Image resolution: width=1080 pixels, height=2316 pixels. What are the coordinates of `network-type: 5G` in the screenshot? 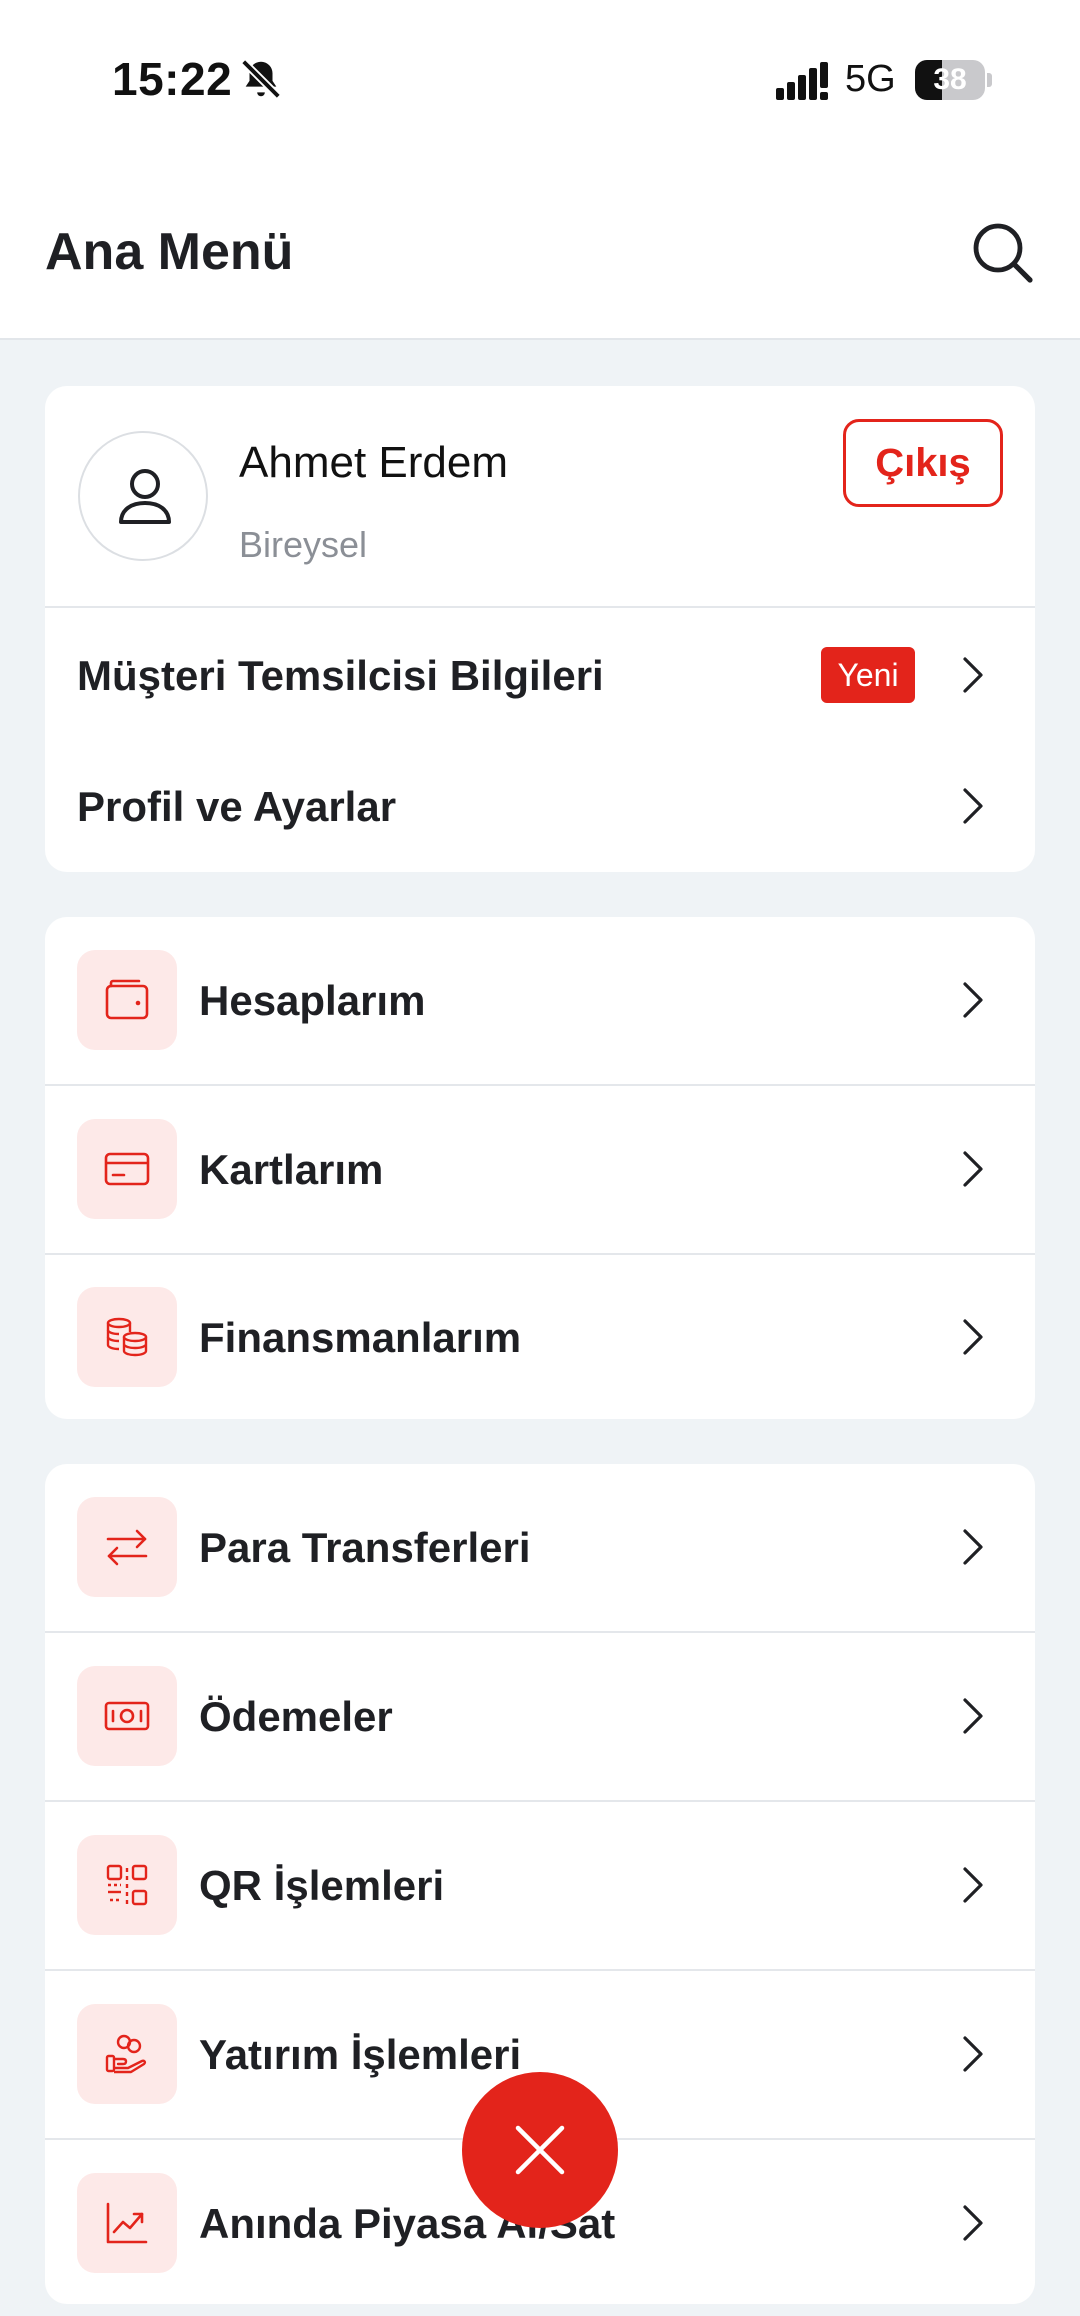 It's located at (870, 79).